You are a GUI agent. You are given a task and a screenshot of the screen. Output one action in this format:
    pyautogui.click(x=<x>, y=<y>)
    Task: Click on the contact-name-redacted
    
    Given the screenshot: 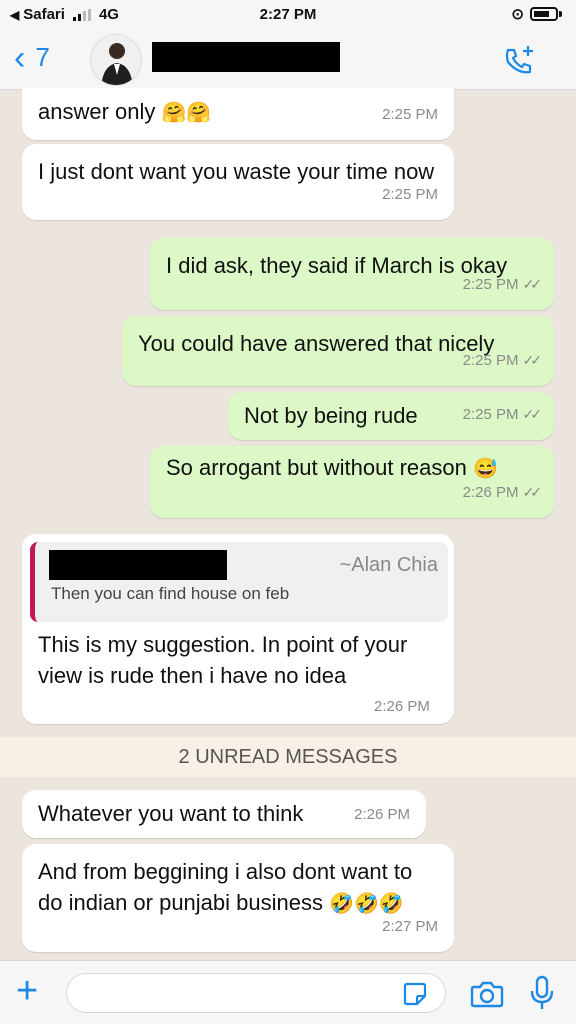 What is the action you would take?
    pyautogui.click(x=246, y=57)
    